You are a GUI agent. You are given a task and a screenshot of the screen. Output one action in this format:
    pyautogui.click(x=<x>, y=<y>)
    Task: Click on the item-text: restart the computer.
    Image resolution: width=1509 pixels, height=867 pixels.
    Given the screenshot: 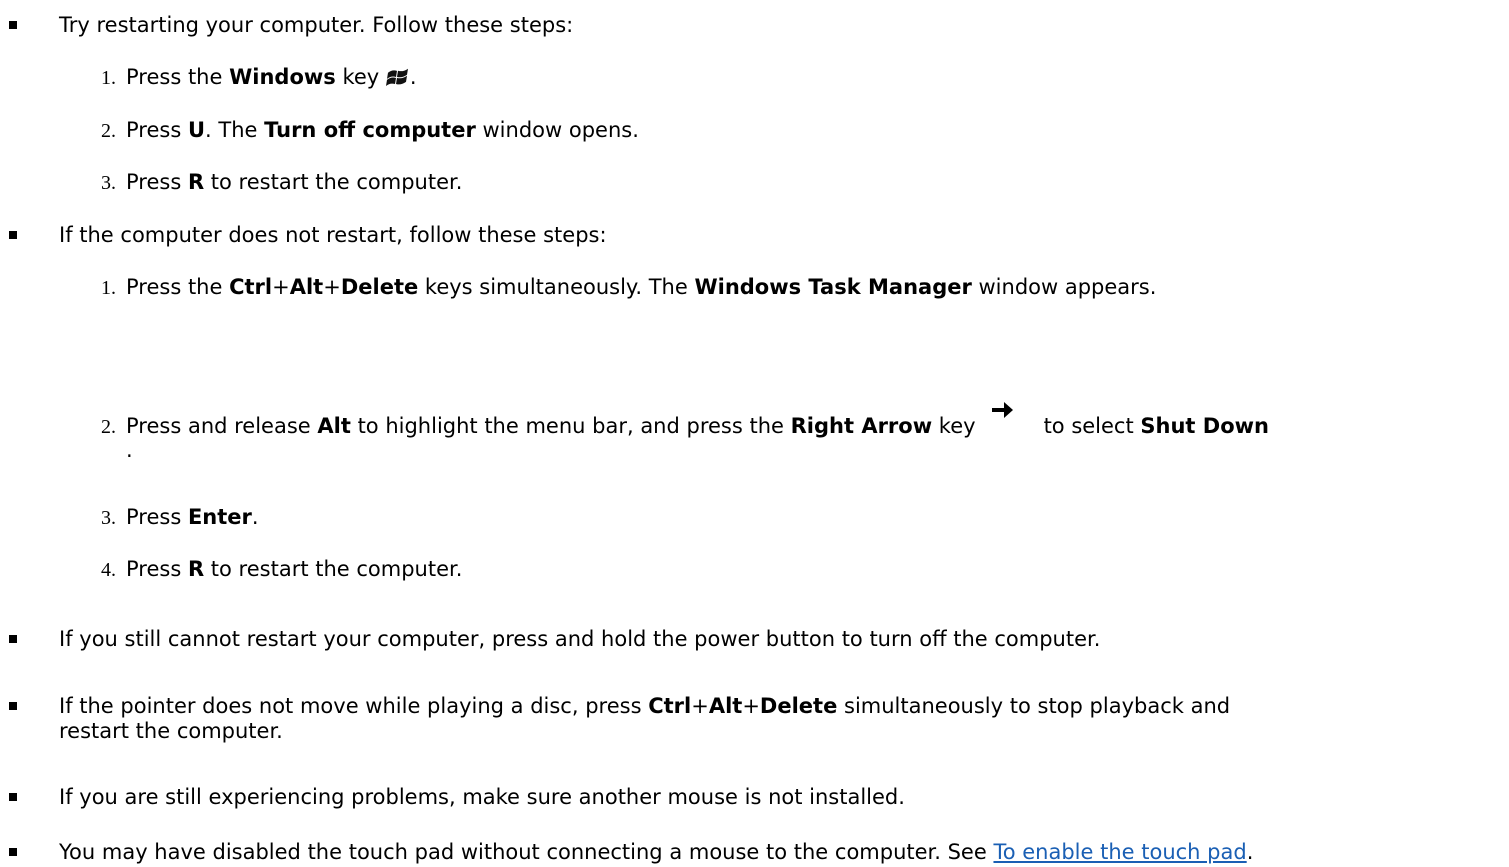 What is the action you would take?
    pyautogui.click(x=171, y=731)
    